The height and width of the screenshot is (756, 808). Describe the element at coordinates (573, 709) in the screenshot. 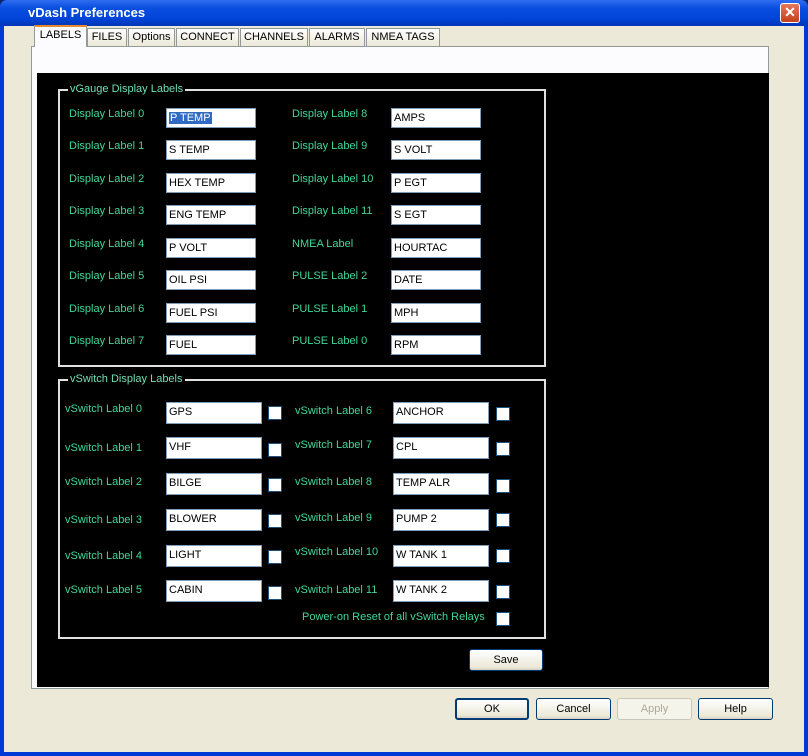

I see `cancel-button: Cancel` at that location.